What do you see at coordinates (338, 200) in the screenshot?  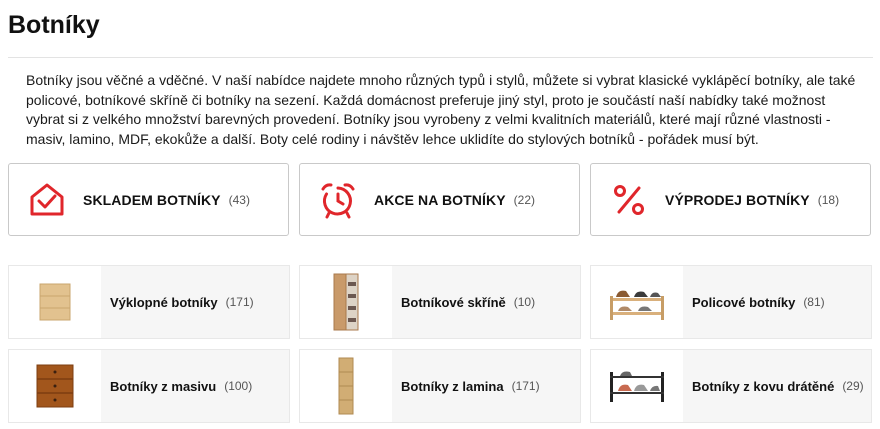 I see `alarm-clock-icon` at bounding box center [338, 200].